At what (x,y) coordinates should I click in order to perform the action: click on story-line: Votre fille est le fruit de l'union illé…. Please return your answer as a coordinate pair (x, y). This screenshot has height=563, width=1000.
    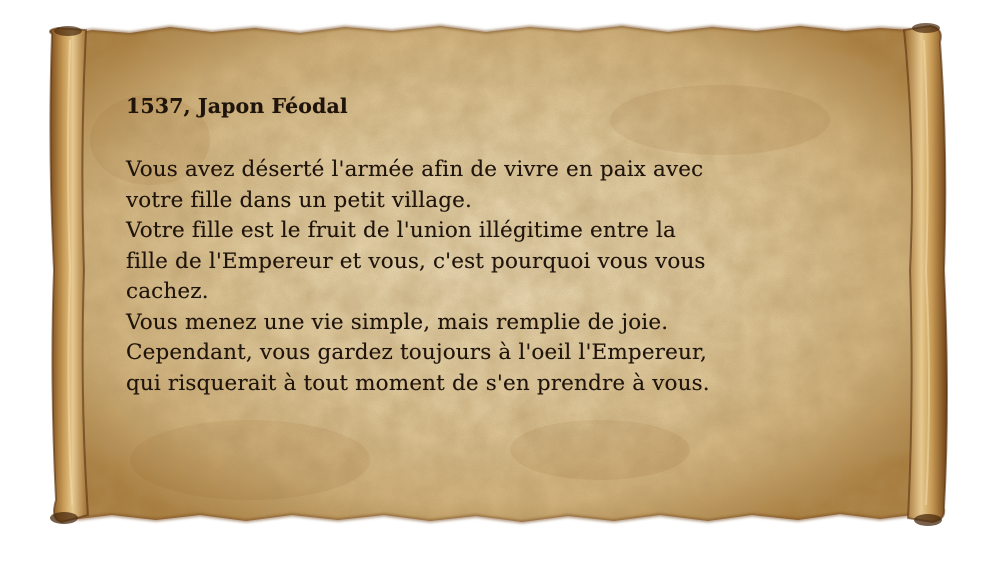
    Looking at the image, I should click on (401, 230).